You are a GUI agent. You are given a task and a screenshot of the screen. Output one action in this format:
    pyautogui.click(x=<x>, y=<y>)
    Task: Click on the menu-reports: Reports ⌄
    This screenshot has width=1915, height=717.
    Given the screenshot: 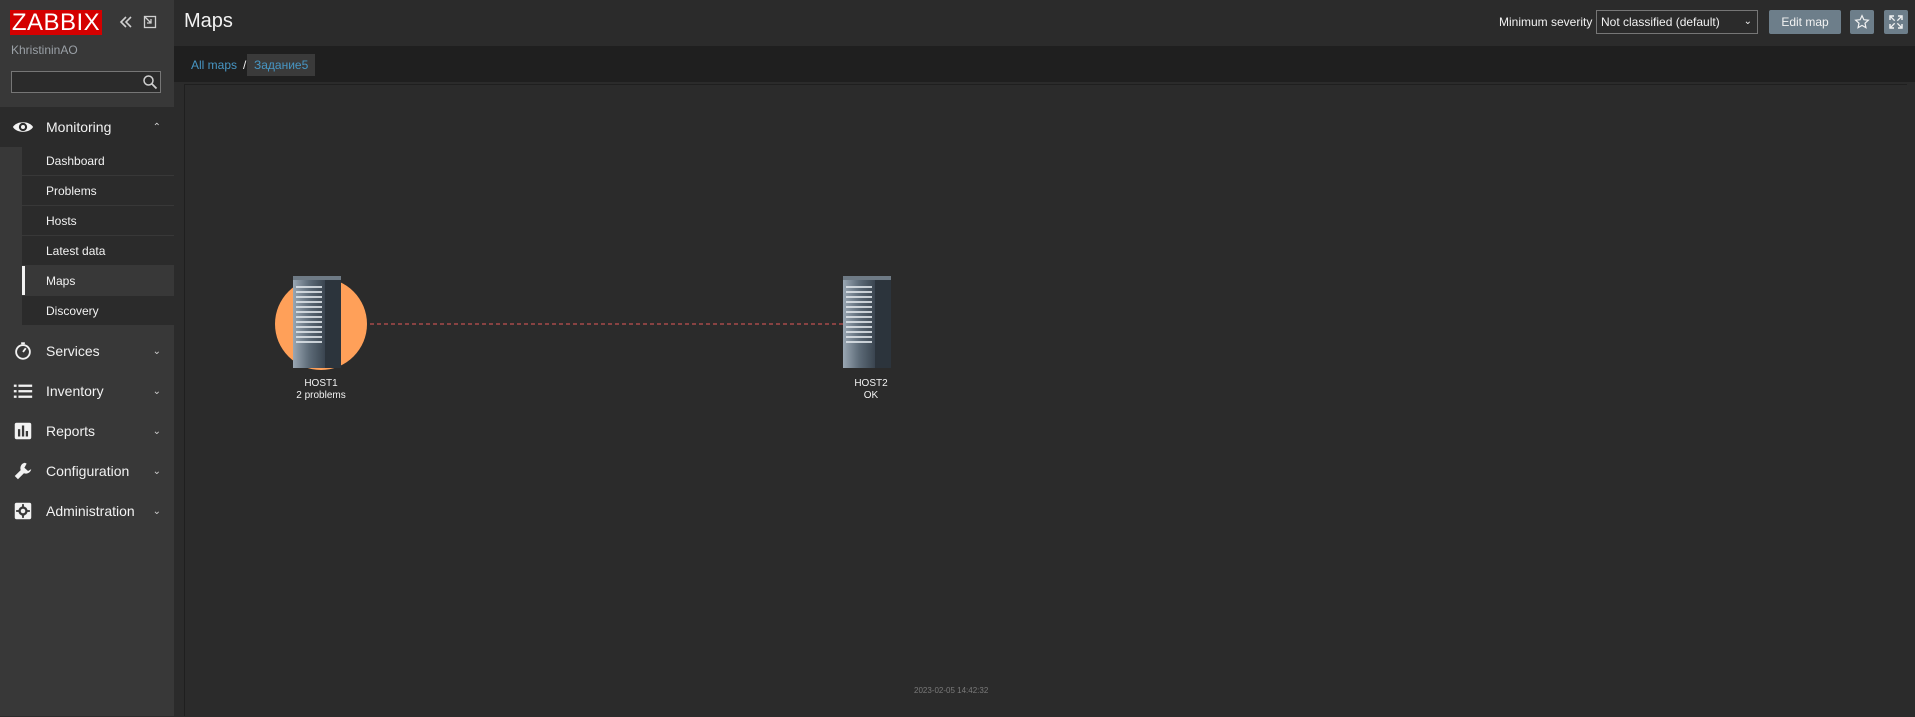 What is the action you would take?
    pyautogui.click(x=87, y=431)
    